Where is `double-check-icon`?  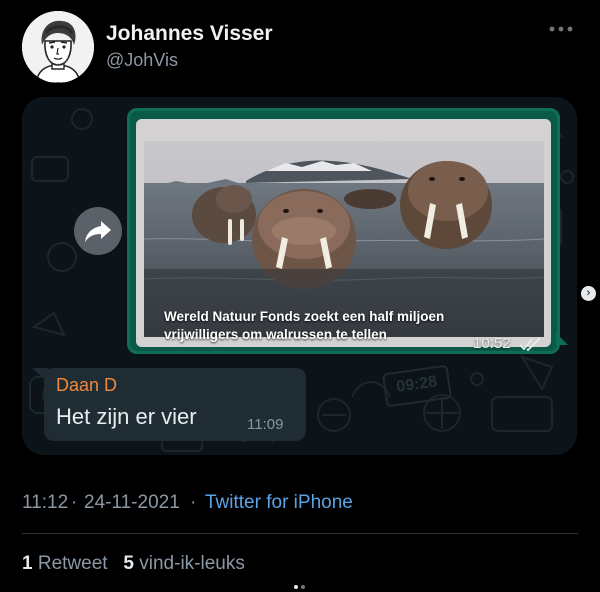 double-check-icon is located at coordinates (530, 344).